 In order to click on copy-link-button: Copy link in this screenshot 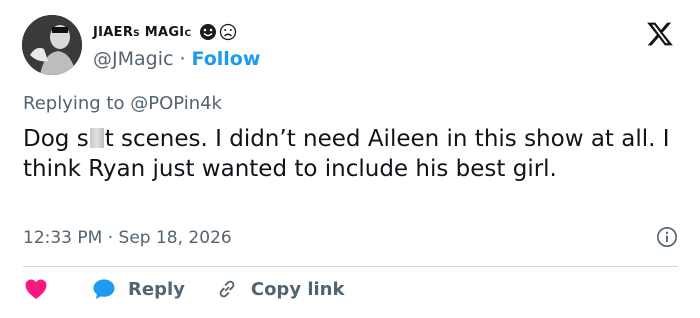, I will do `click(280, 289)`.